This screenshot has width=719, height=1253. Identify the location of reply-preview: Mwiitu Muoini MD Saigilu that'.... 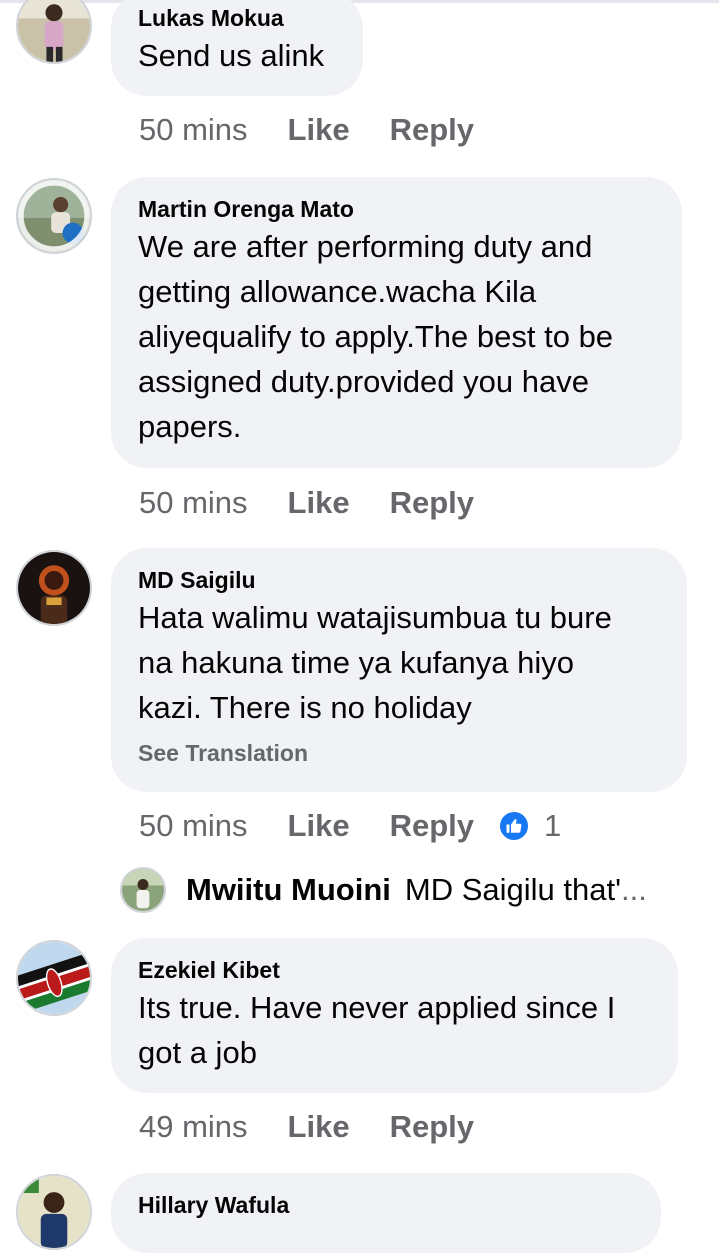
(383, 890).